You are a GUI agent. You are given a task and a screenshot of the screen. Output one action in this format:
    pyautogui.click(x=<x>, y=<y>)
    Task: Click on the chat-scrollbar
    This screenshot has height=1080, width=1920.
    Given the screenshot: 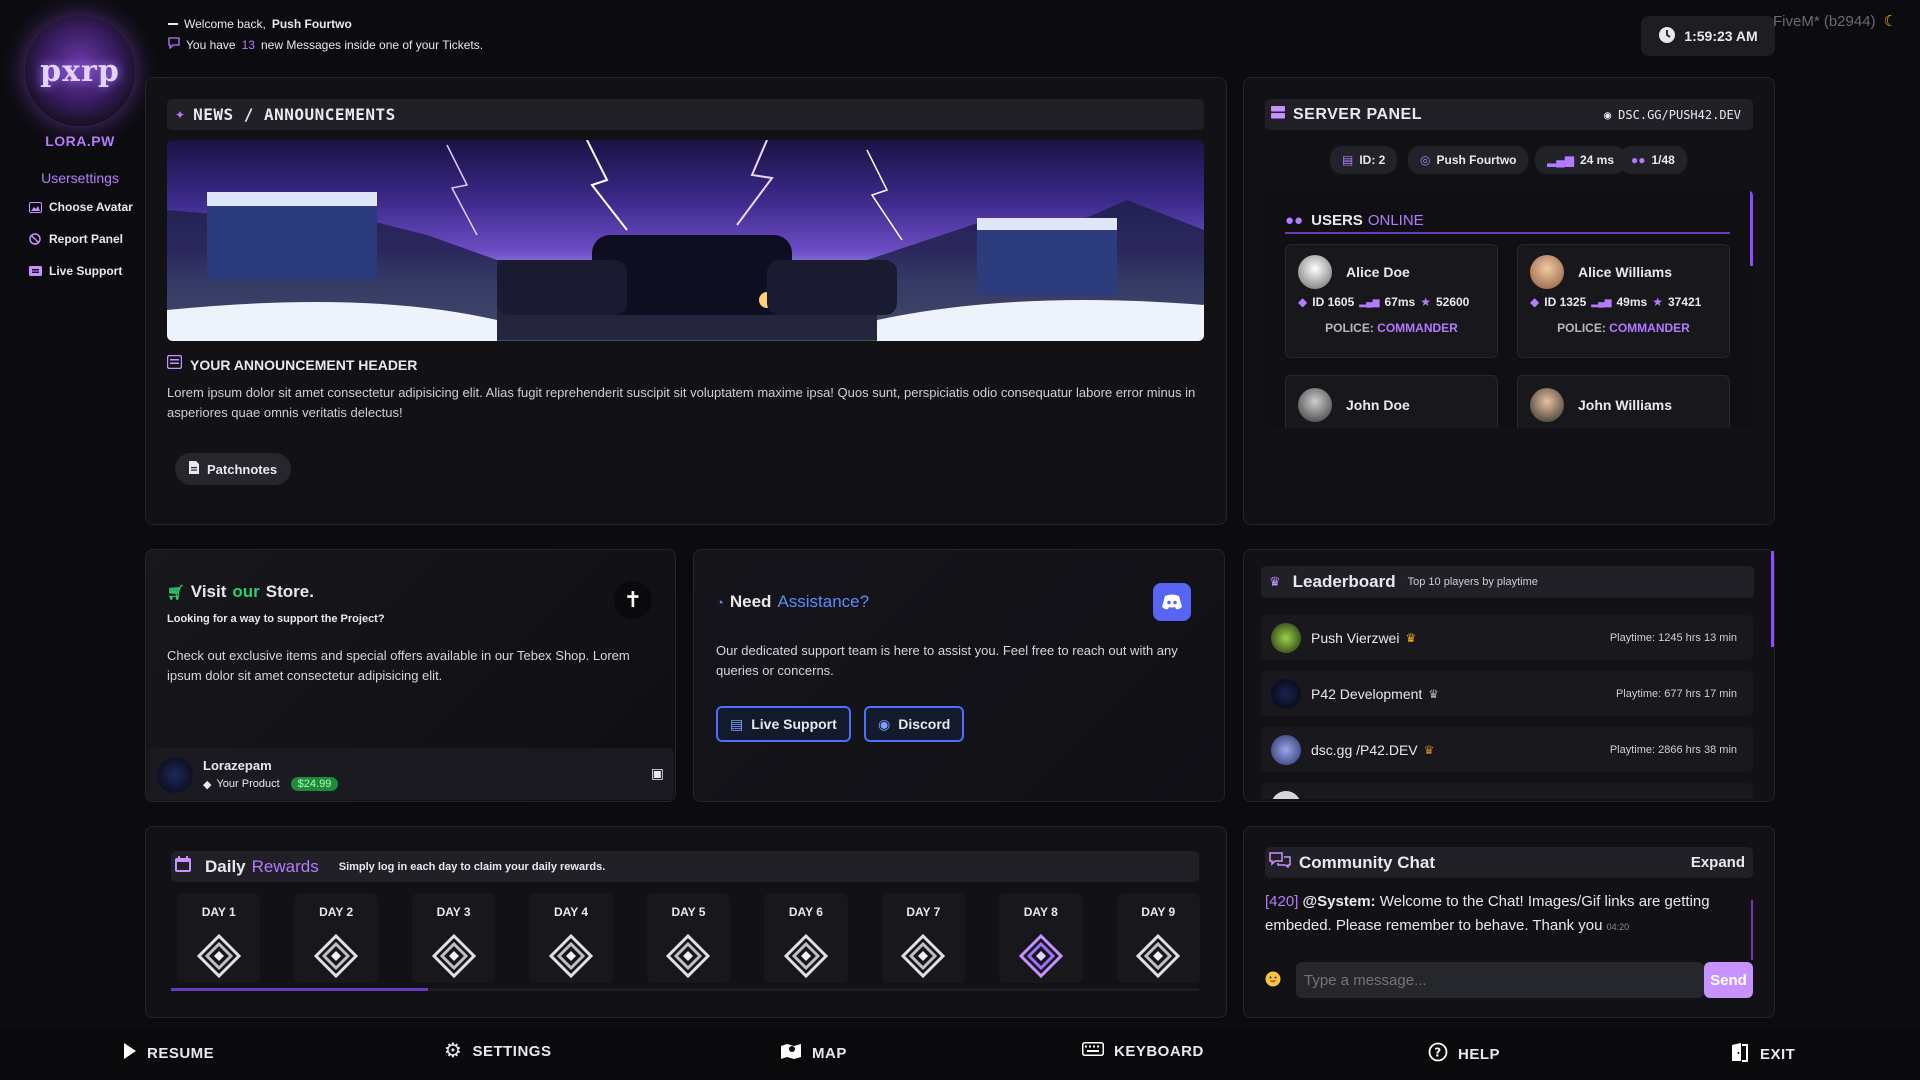 What is the action you would take?
    pyautogui.click(x=1752, y=930)
    